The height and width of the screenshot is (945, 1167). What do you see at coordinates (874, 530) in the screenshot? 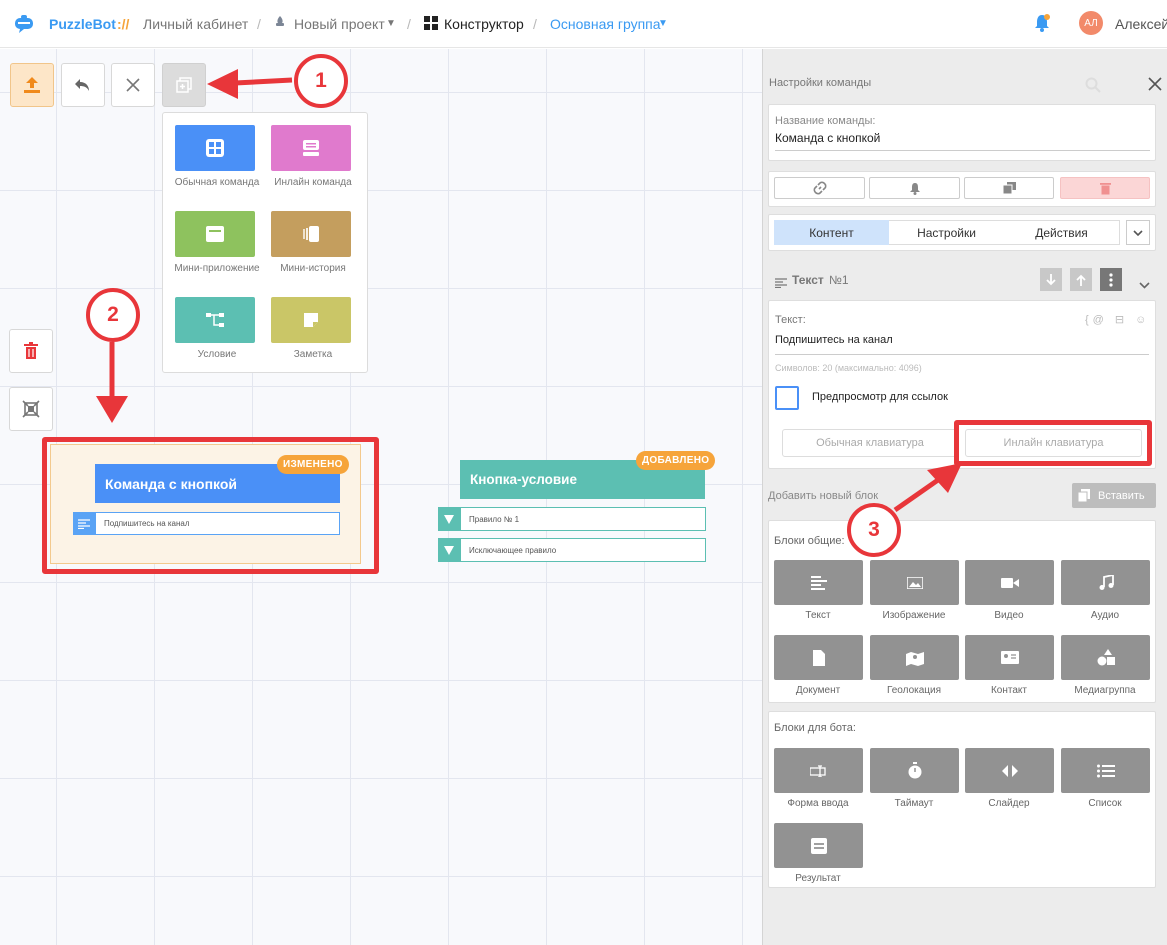
I see `annotation-step-3: 3` at bounding box center [874, 530].